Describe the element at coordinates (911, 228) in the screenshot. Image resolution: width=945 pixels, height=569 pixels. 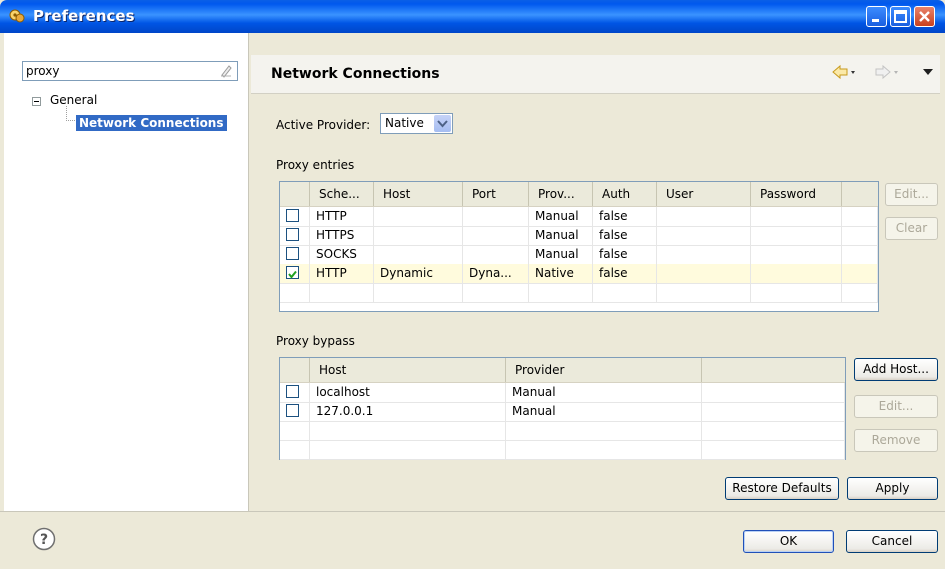
I see `proxy-clear-button: Clear` at that location.